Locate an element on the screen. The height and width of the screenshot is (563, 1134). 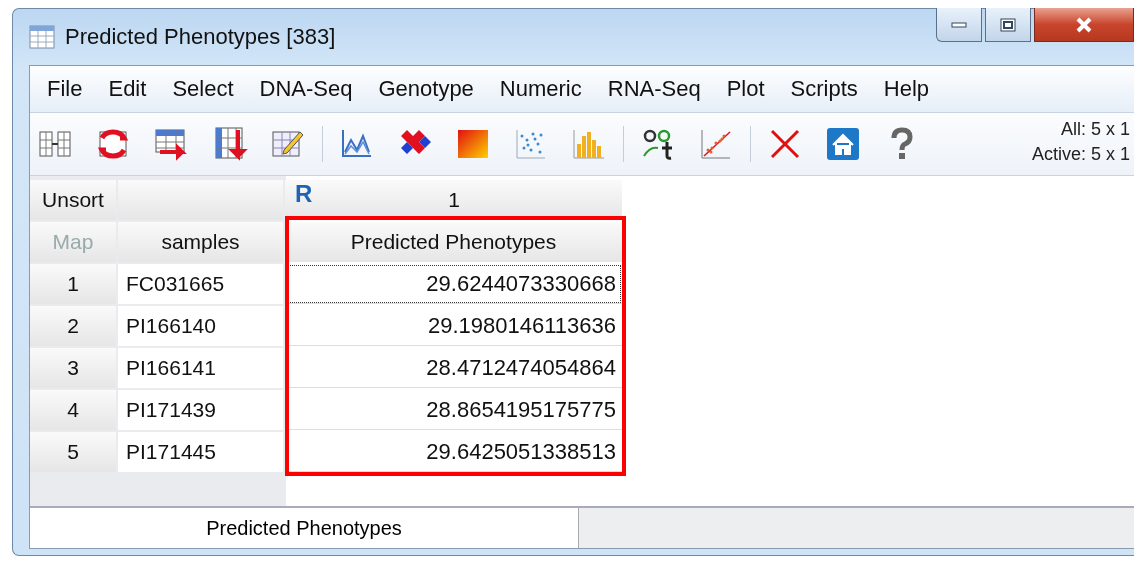
menu-item: File is located at coordinates (65, 89).